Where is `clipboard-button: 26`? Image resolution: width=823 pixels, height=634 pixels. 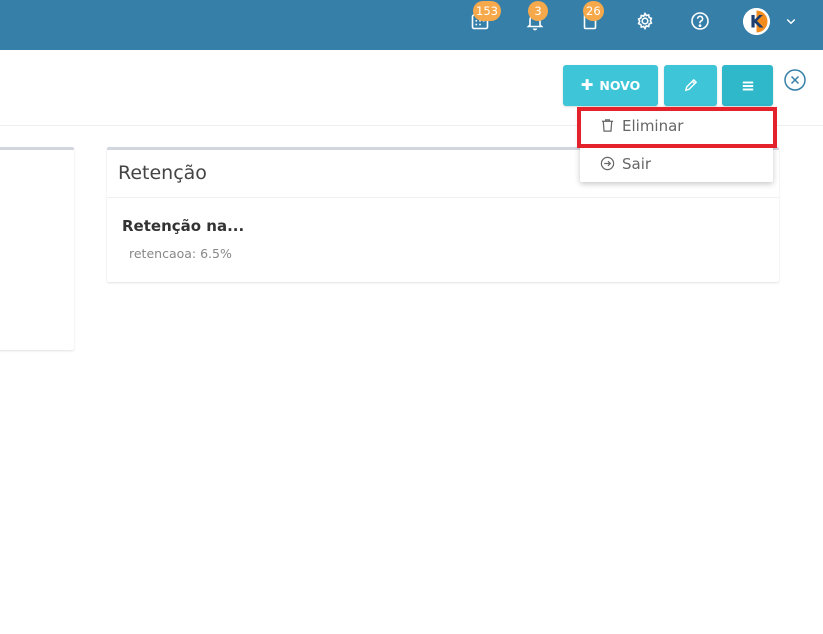
clipboard-button: 26 is located at coordinates (590, 18).